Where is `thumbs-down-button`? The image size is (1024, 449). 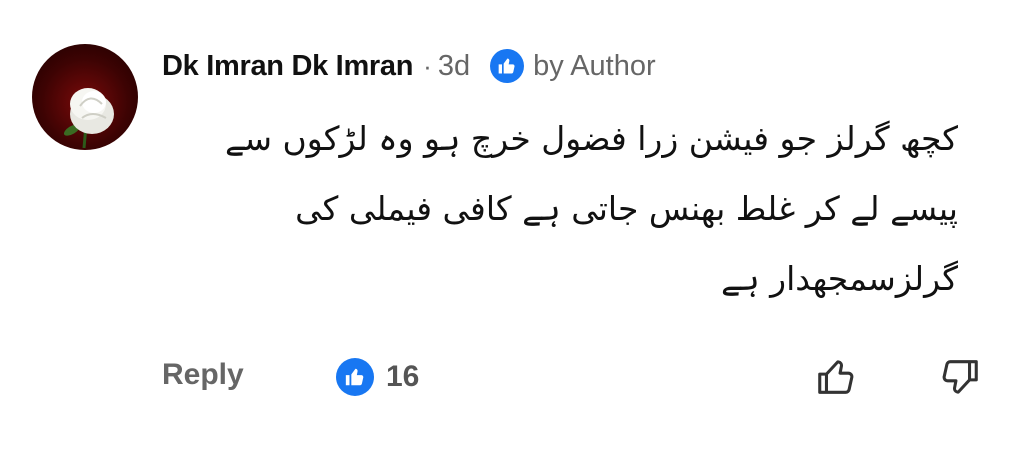
thumbs-down-button is located at coordinates (959, 377).